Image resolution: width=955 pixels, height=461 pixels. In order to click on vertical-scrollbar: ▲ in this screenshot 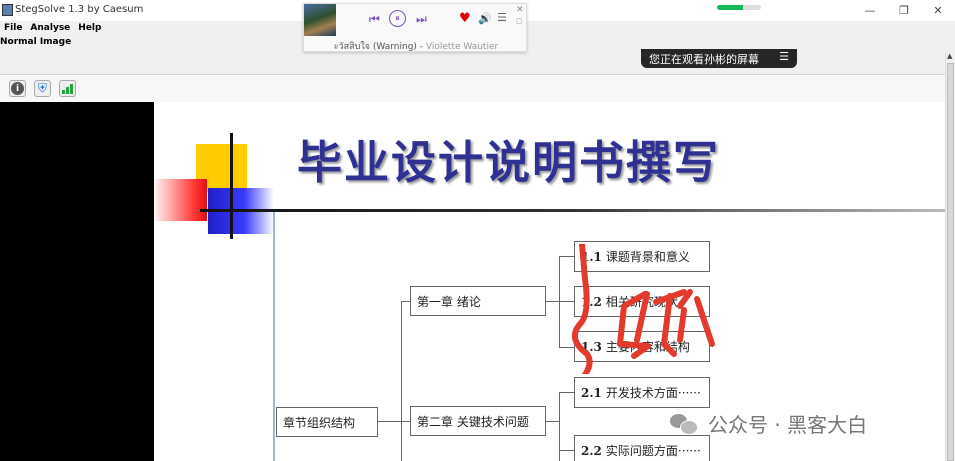, I will do `click(950, 256)`.